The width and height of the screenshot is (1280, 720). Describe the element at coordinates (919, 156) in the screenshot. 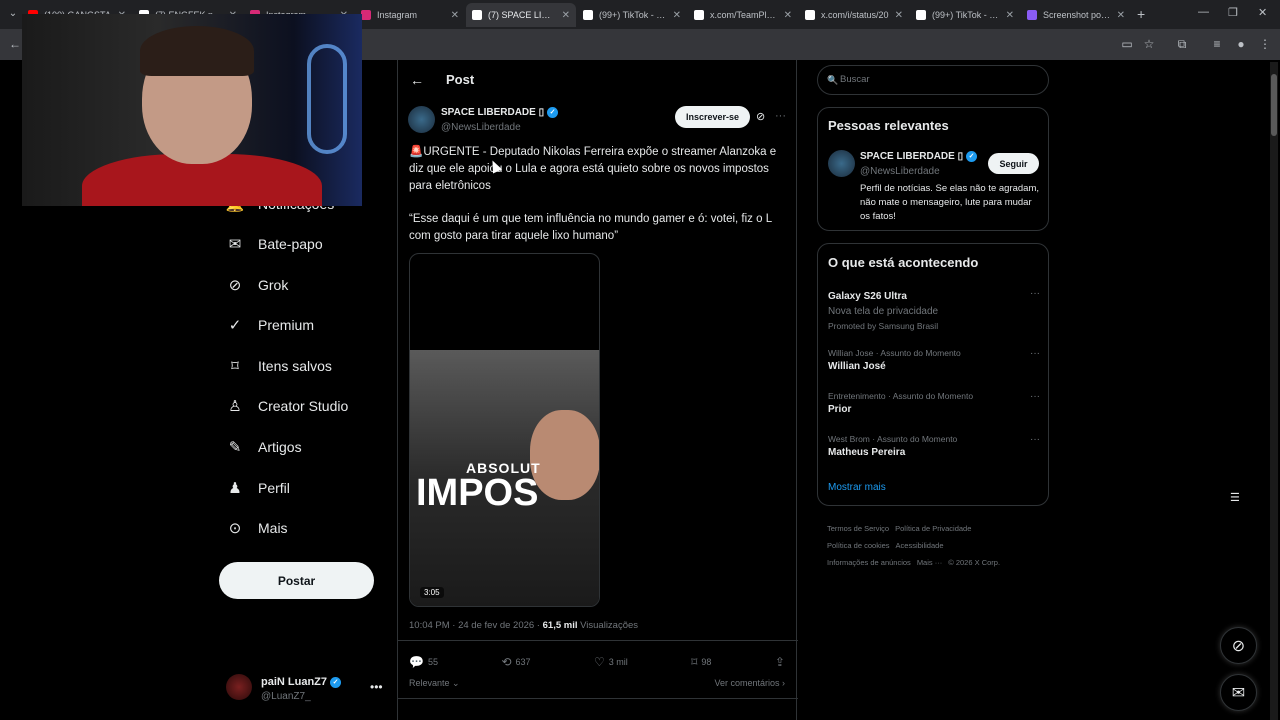

I see `relevant-name: SPACE LIBERDADE ▯ ✓` at that location.